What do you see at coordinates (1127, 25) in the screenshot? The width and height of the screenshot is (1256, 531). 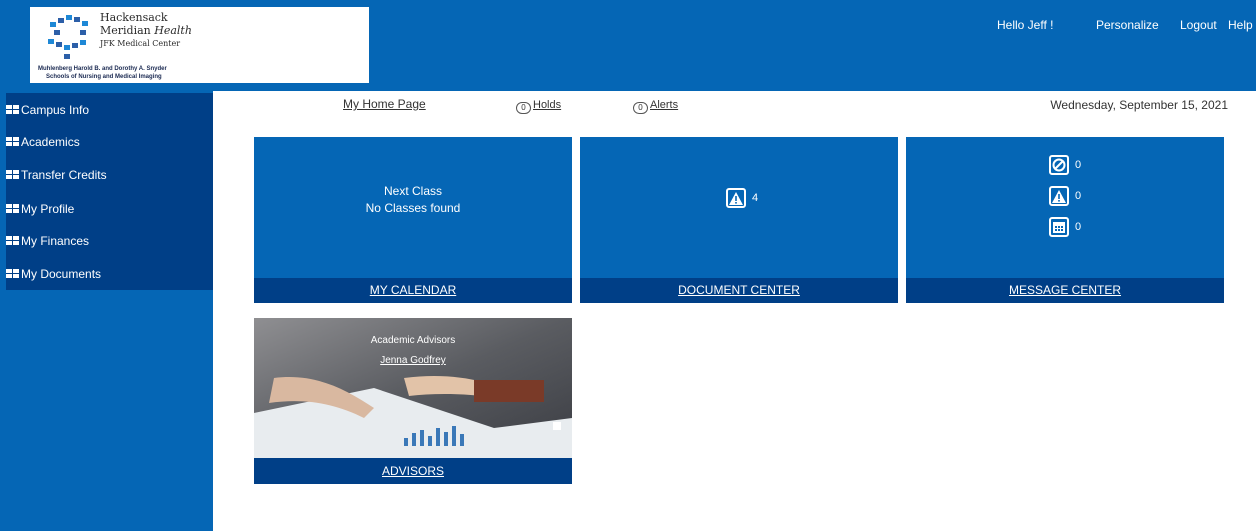 I see `personalize-link: Personalize` at bounding box center [1127, 25].